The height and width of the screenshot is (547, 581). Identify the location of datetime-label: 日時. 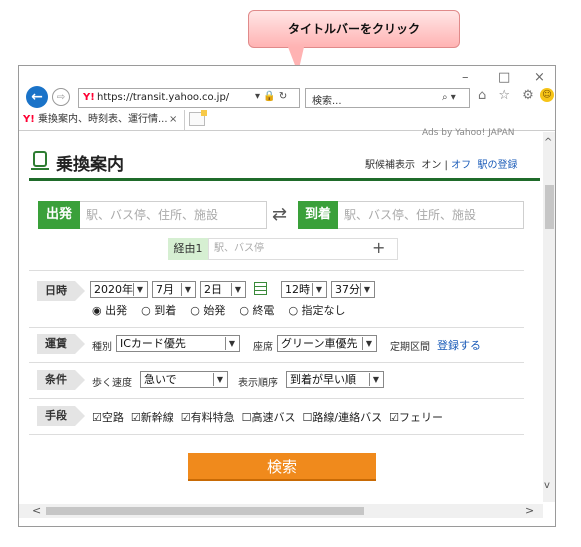
(61, 291).